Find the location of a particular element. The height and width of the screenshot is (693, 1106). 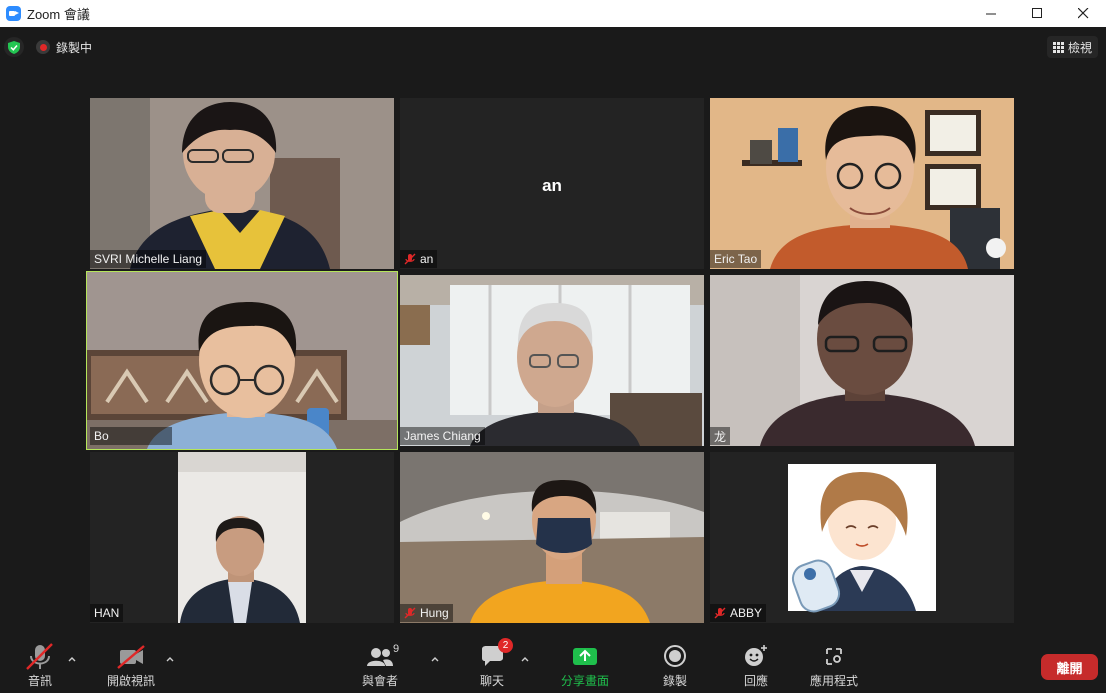

audio-label: 音訊 is located at coordinates (39, 681).